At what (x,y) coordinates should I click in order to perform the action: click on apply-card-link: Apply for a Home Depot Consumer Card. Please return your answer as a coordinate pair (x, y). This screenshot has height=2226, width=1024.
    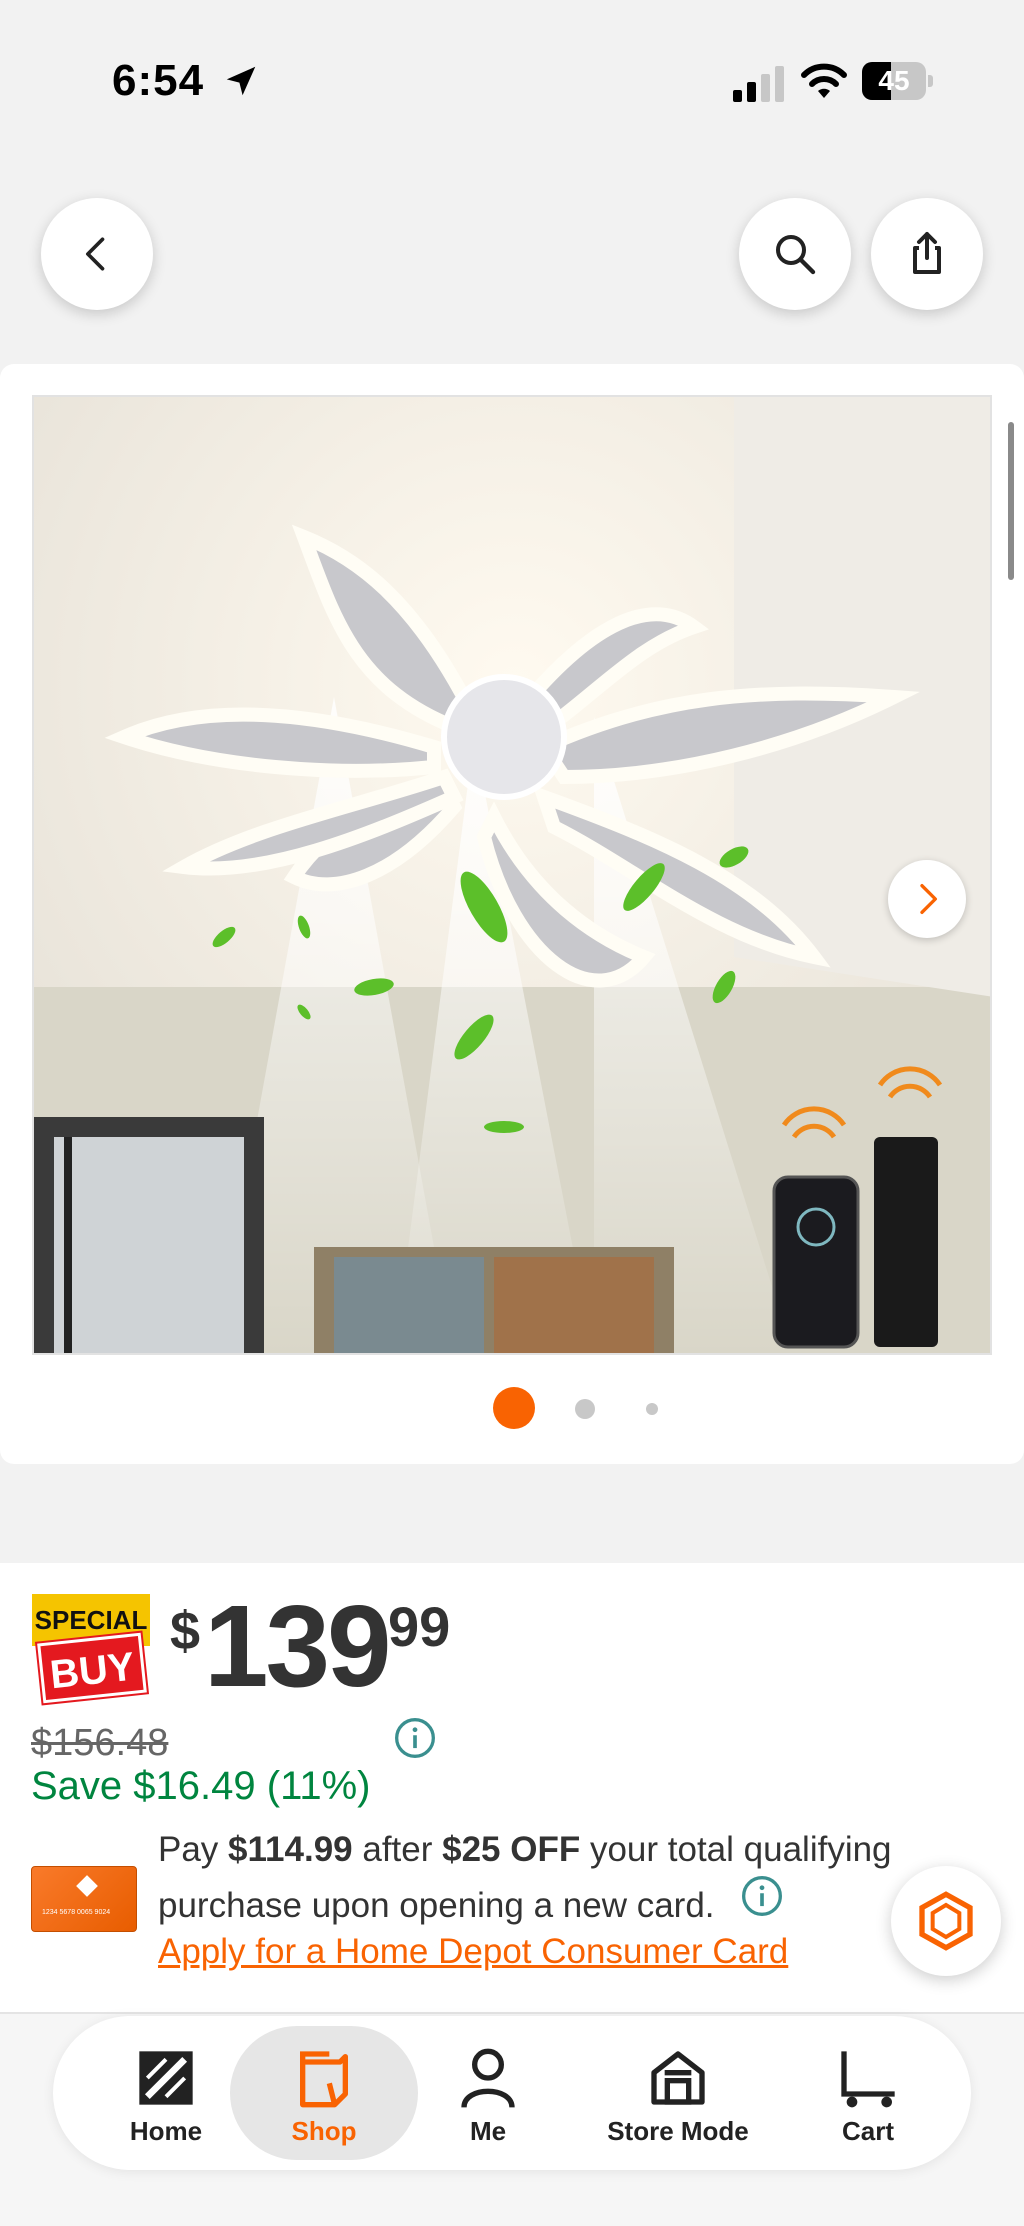
    Looking at the image, I should click on (473, 1952).